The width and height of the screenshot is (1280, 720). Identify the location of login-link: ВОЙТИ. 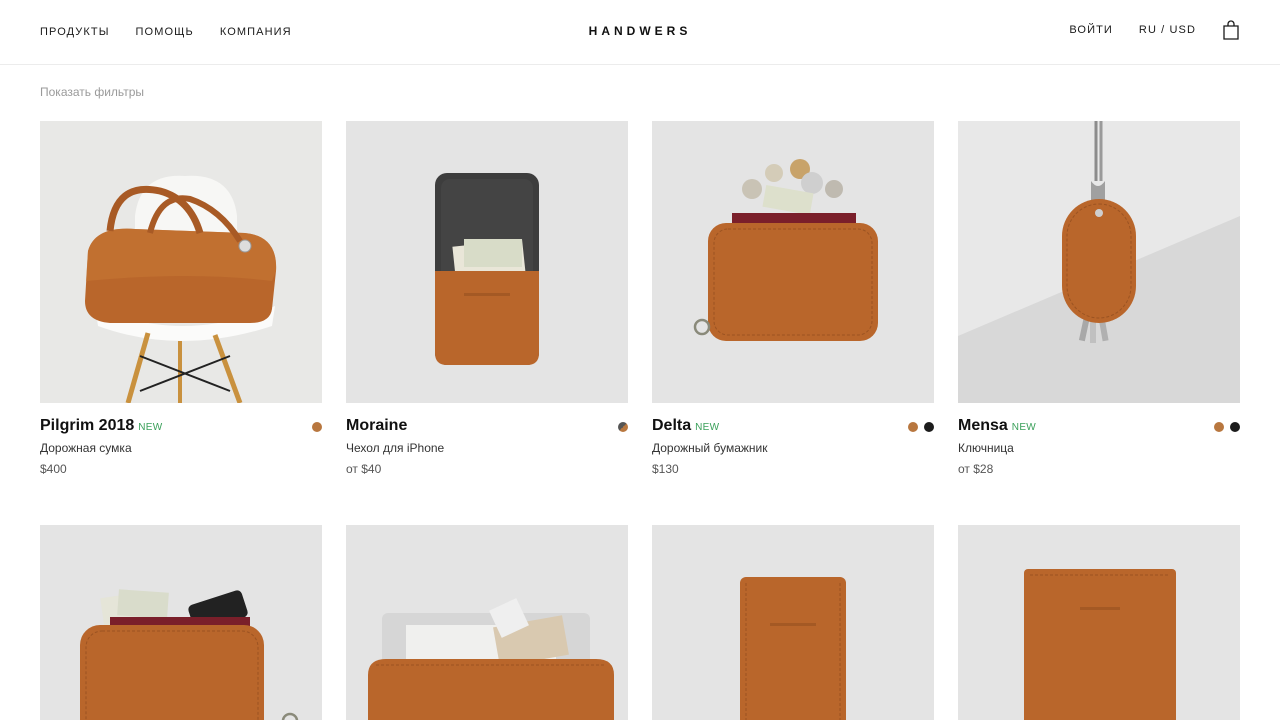
(1091, 30).